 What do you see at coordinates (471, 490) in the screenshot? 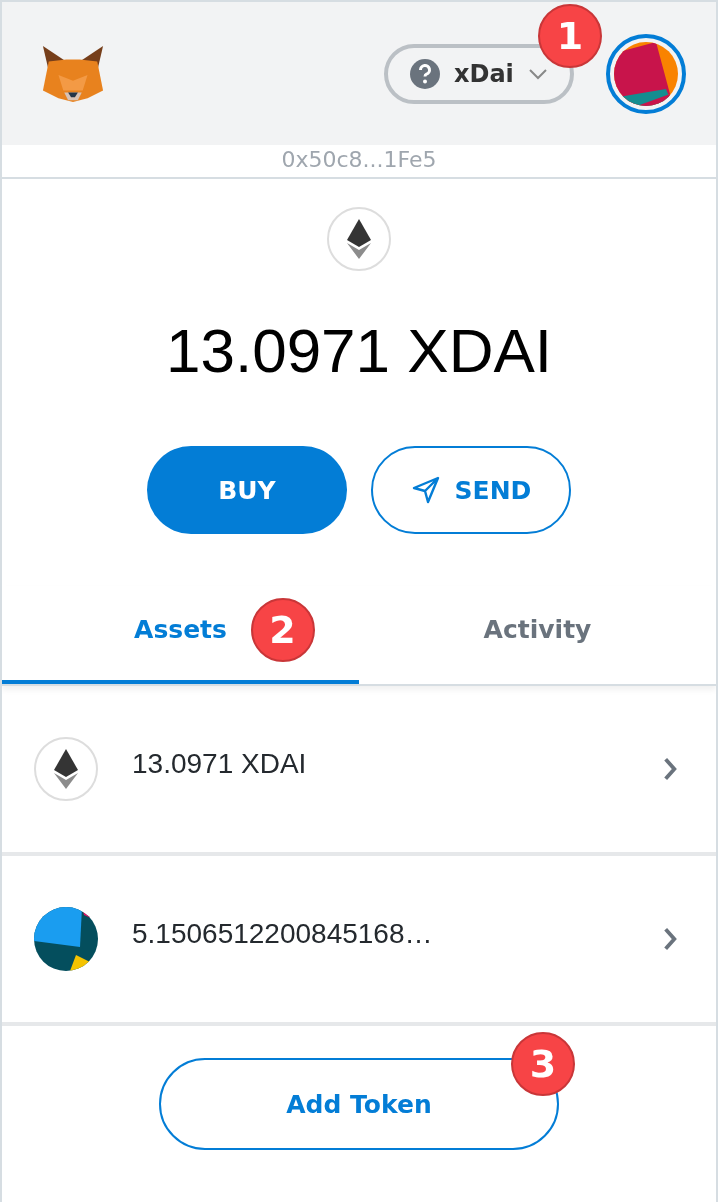
I see `action-button: SEND` at bounding box center [471, 490].